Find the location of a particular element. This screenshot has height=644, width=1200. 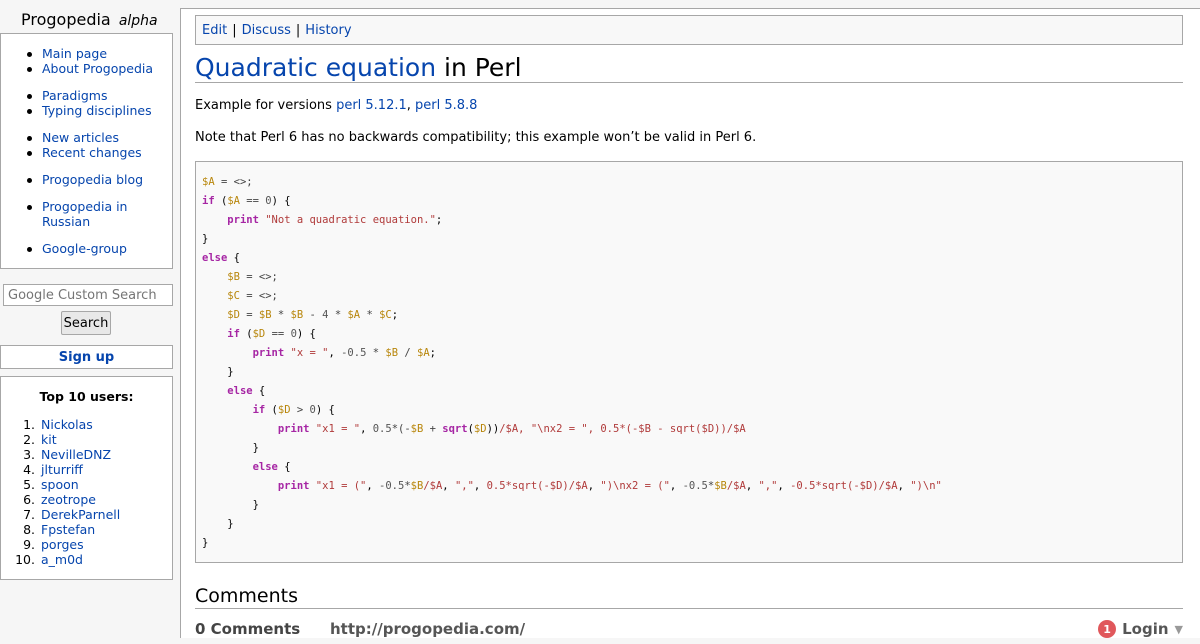

nav-item: Google-group is located at coordinates (99, 248).